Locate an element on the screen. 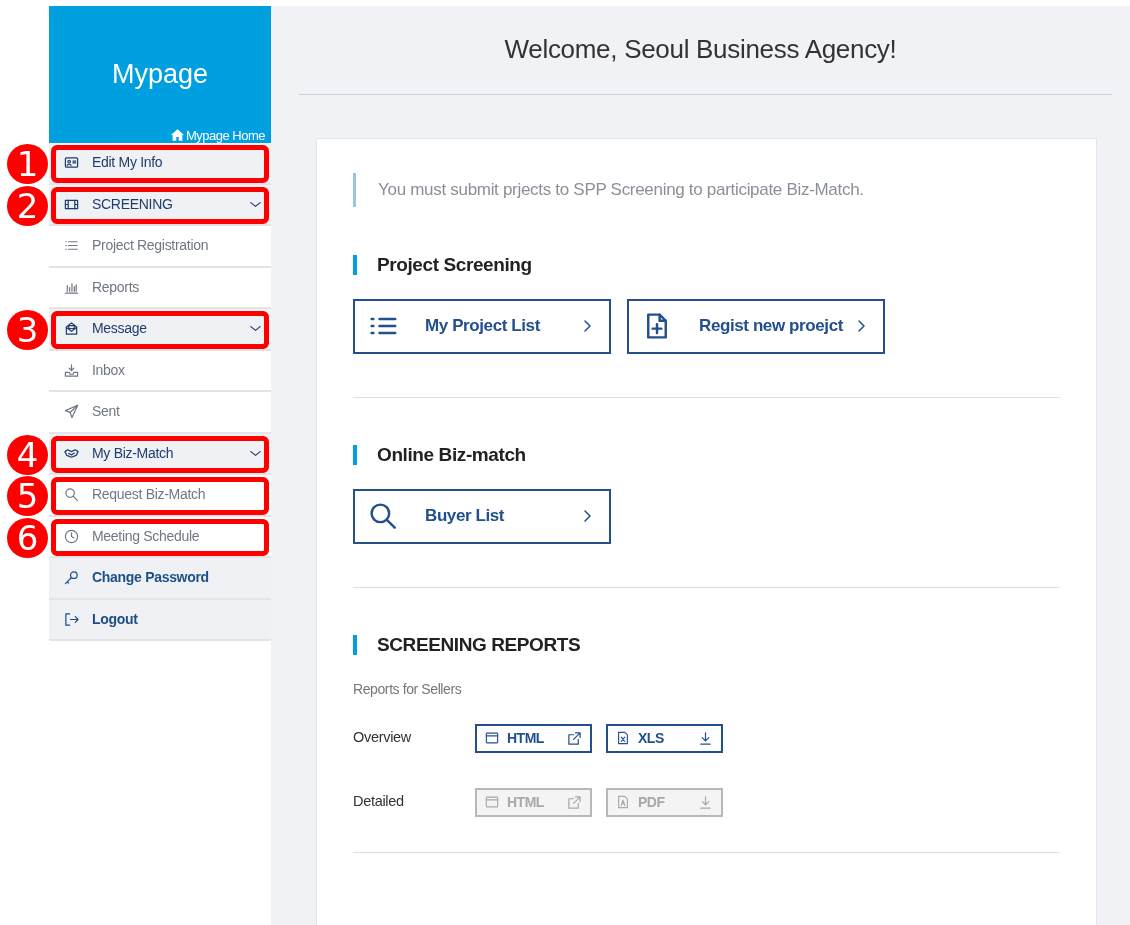 This screenshot has width=1130, height=925. callout-number: 2 is located at coordinates (27, 205).